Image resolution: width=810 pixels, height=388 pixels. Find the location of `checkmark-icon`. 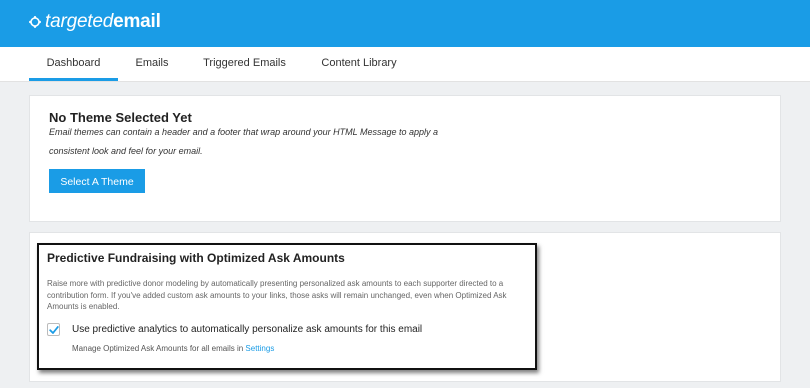

checkmark-icon is located at coordinates (54, 330).